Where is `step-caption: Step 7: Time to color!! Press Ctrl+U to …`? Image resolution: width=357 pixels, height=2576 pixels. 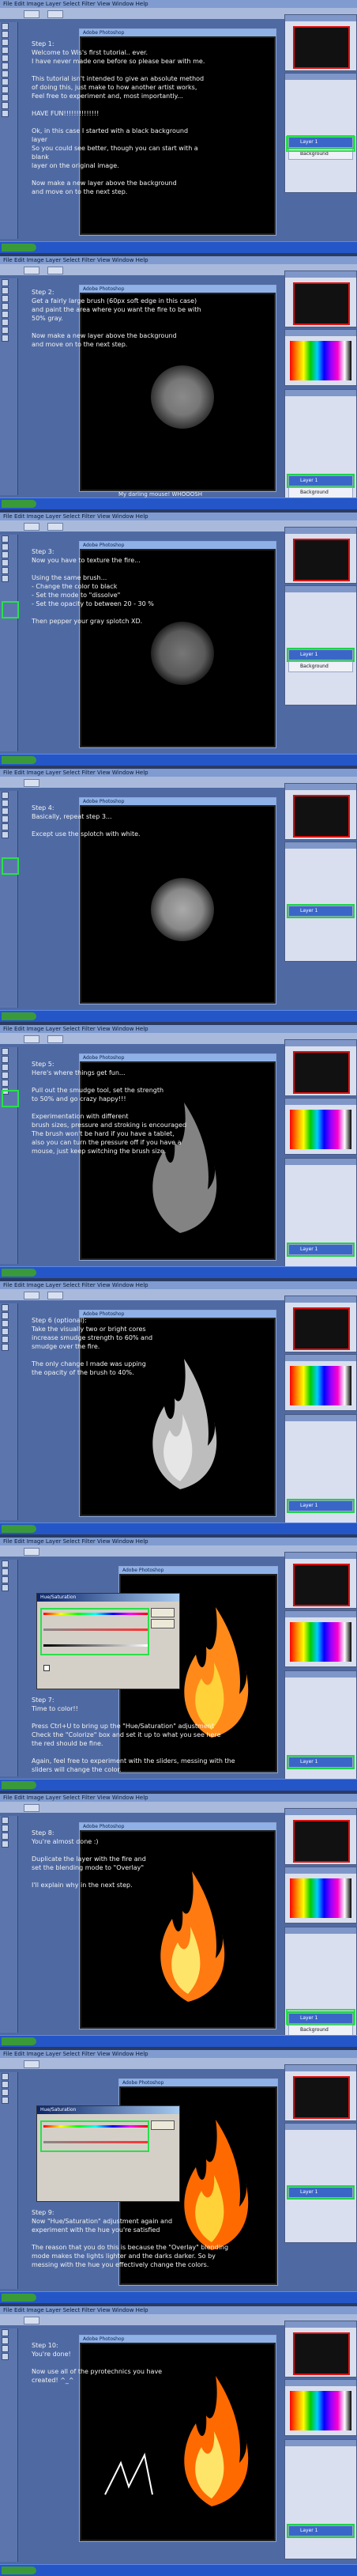
step-caption: Step 7: Time to color!! Press Ctrl+U to … is located at coordinates (133, 1744).